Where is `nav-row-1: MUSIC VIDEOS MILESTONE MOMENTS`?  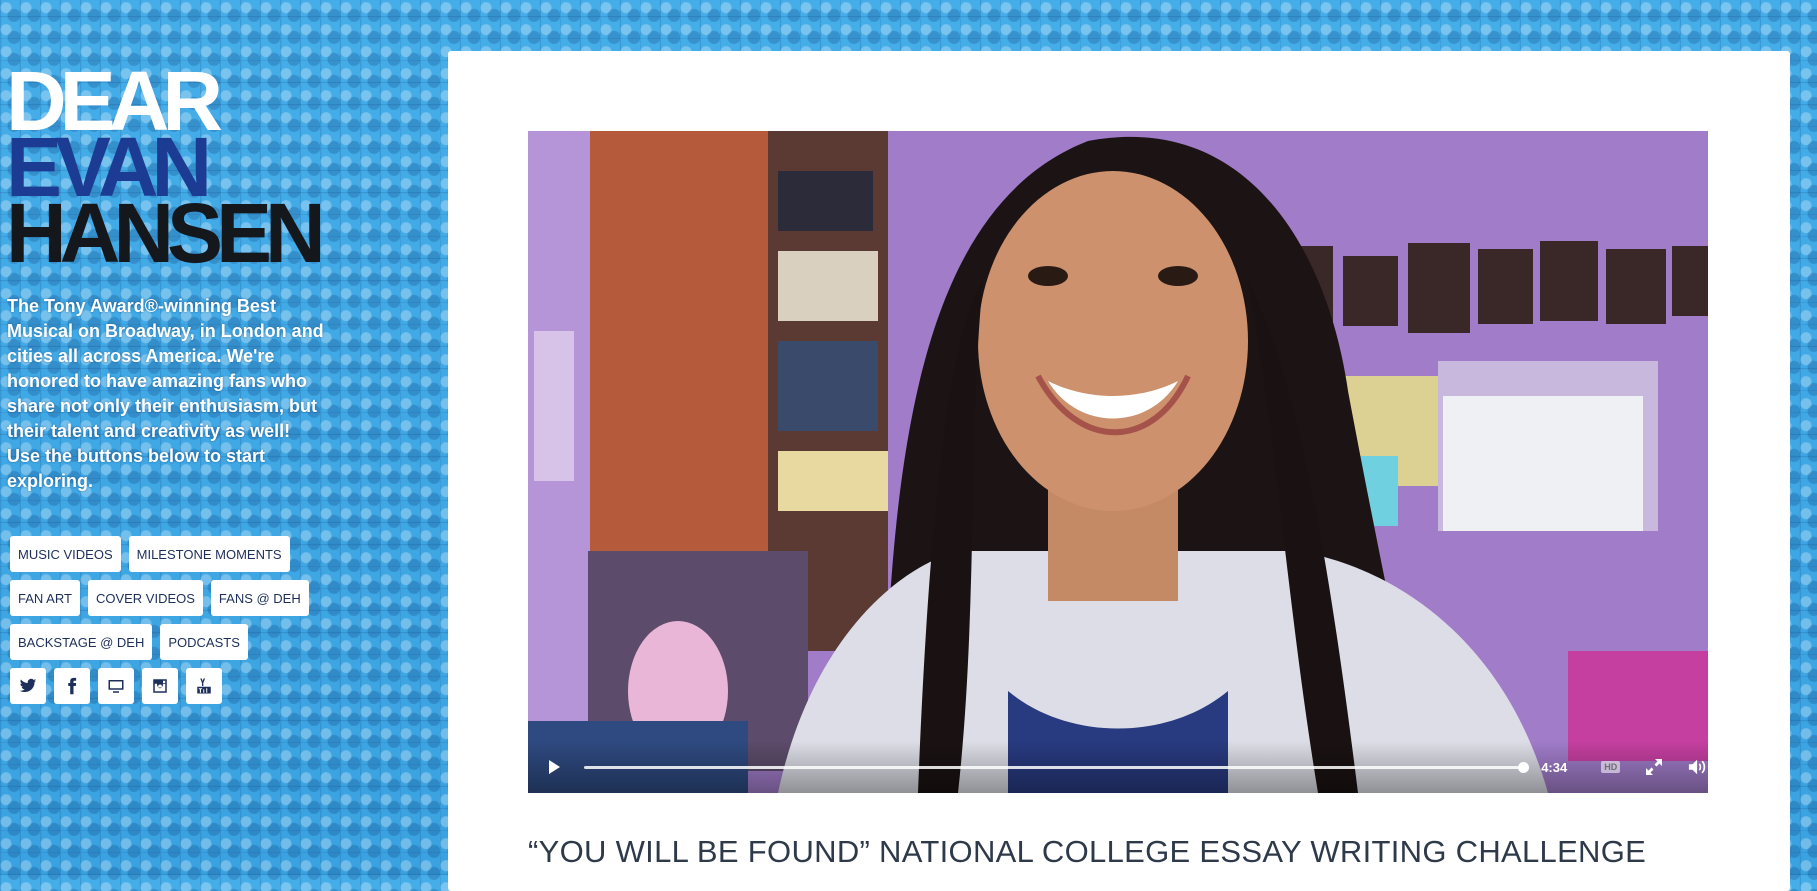
nav-row-1: MUSIC VIDEOS MILESTONE MOMENTS is located at coordinates (150, 554).